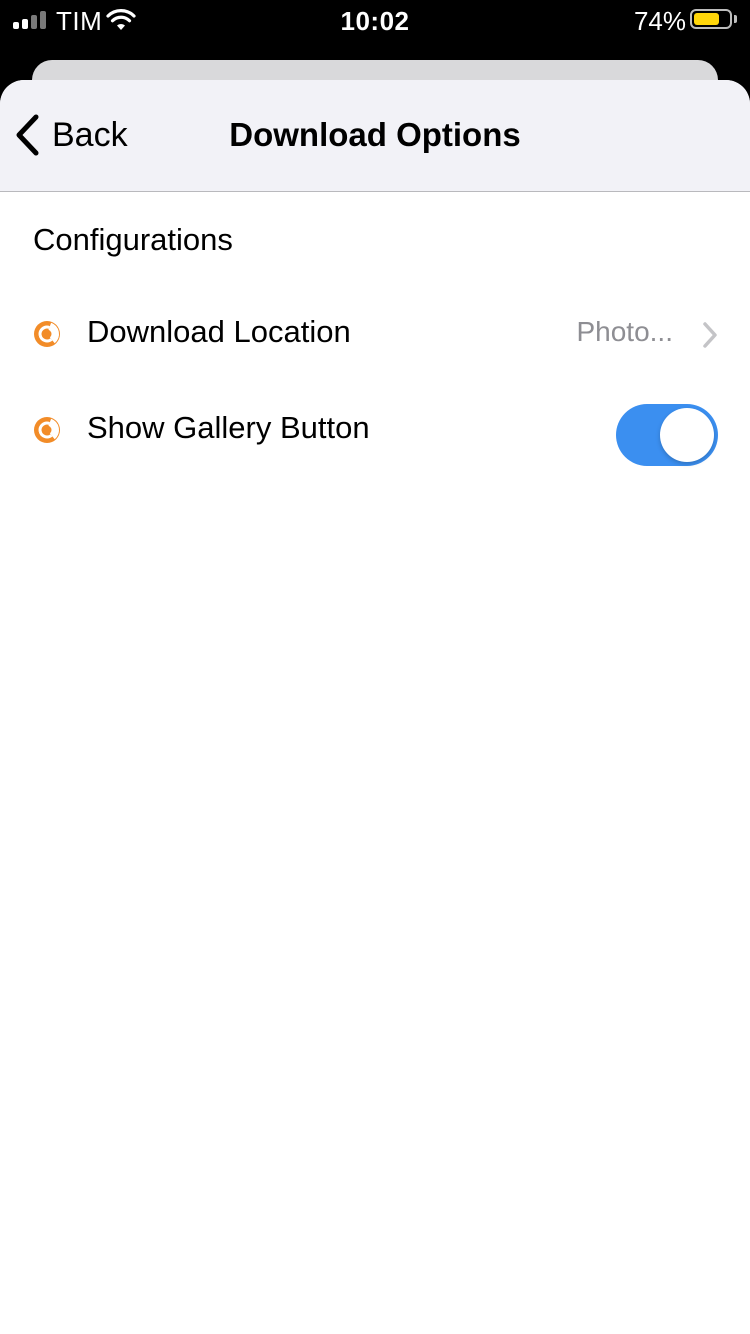 The width and height of the screenshot is (750, 1334). What do you see at coordinates (133, 239) in the screenshot?
I see `section-header-configurations: Configurations` at bounding box center [133, 239].